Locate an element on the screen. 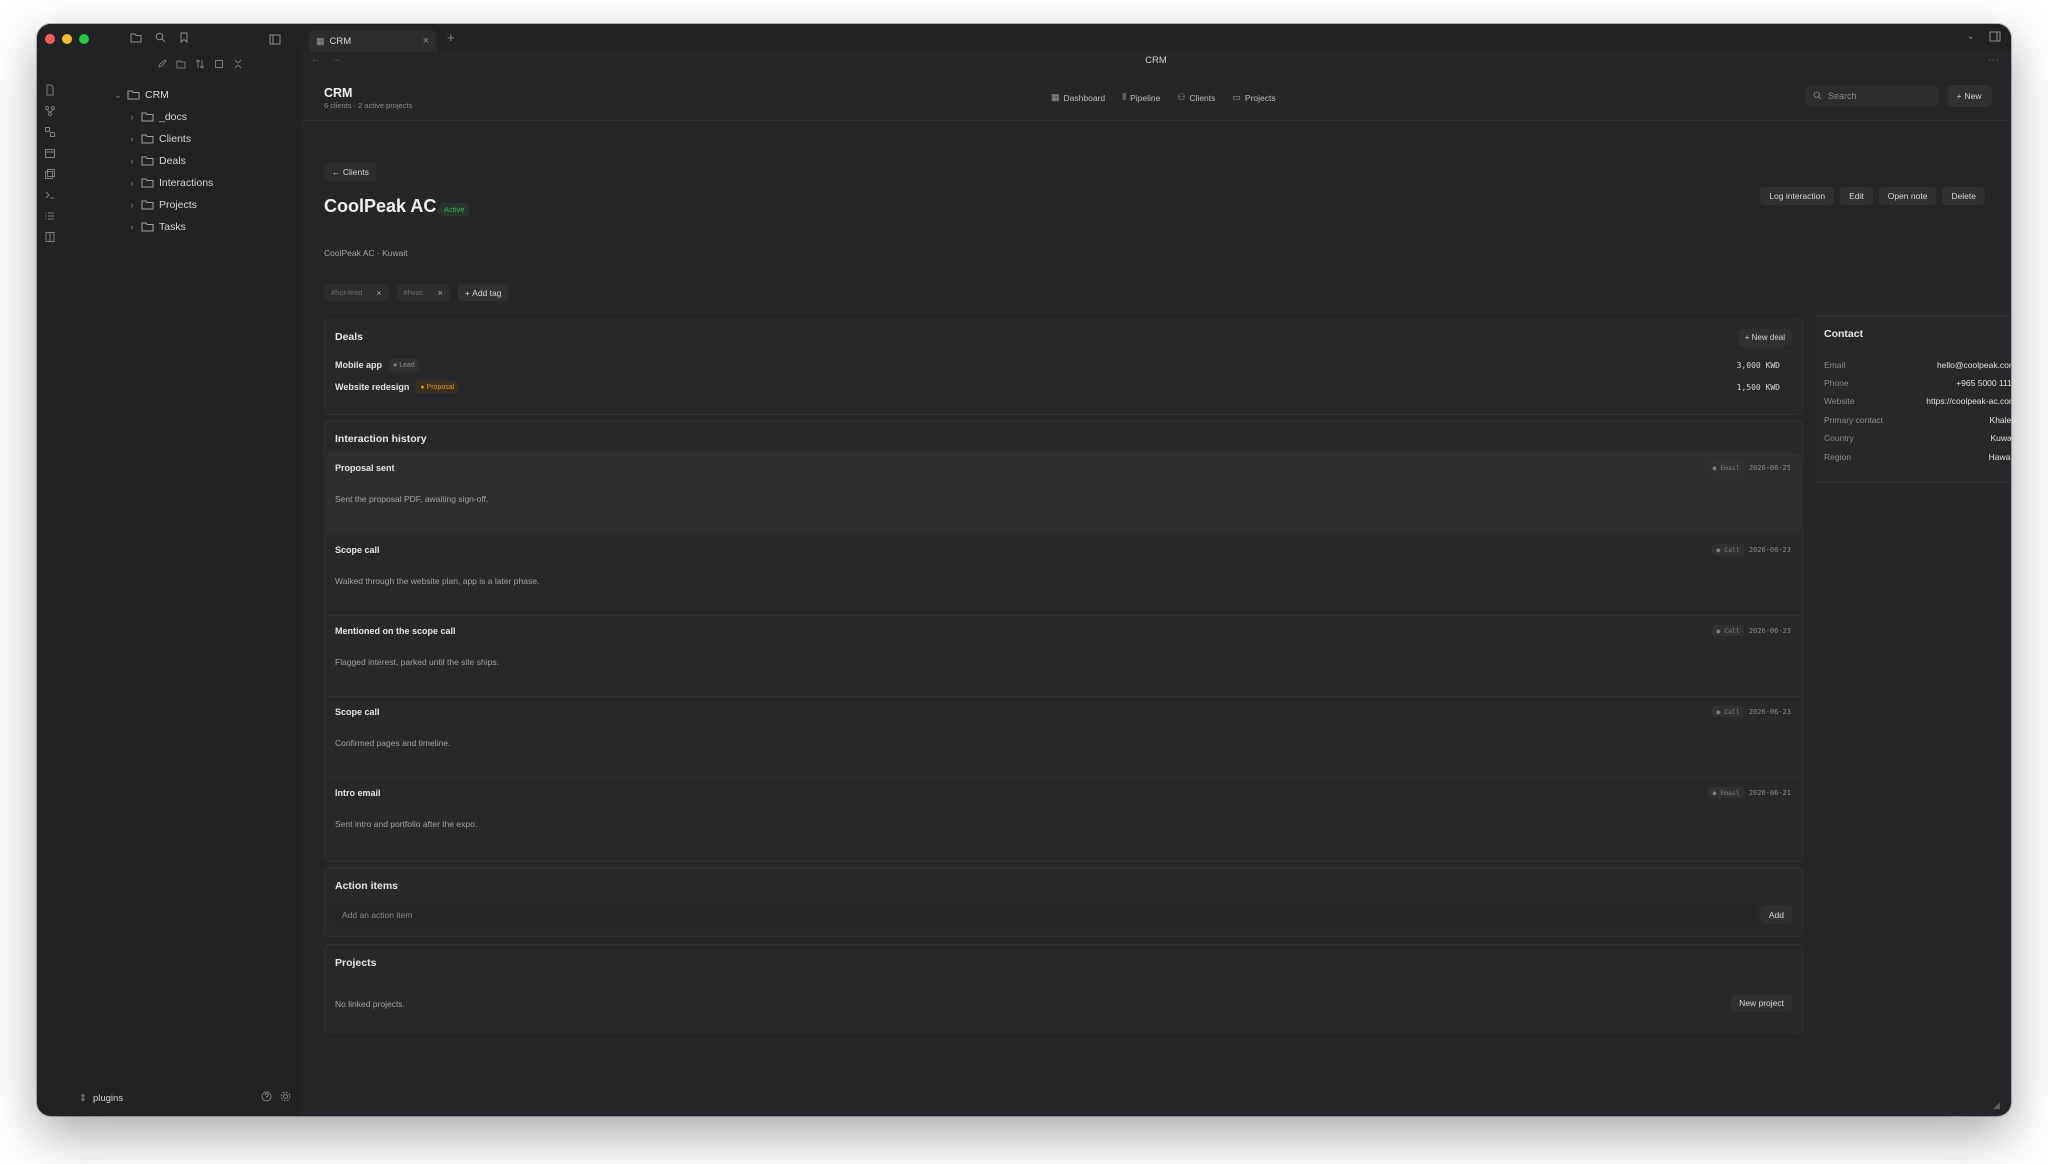 This screenshot has height=1164, width=2048. copy-icon is located at coordinates (50, 174).